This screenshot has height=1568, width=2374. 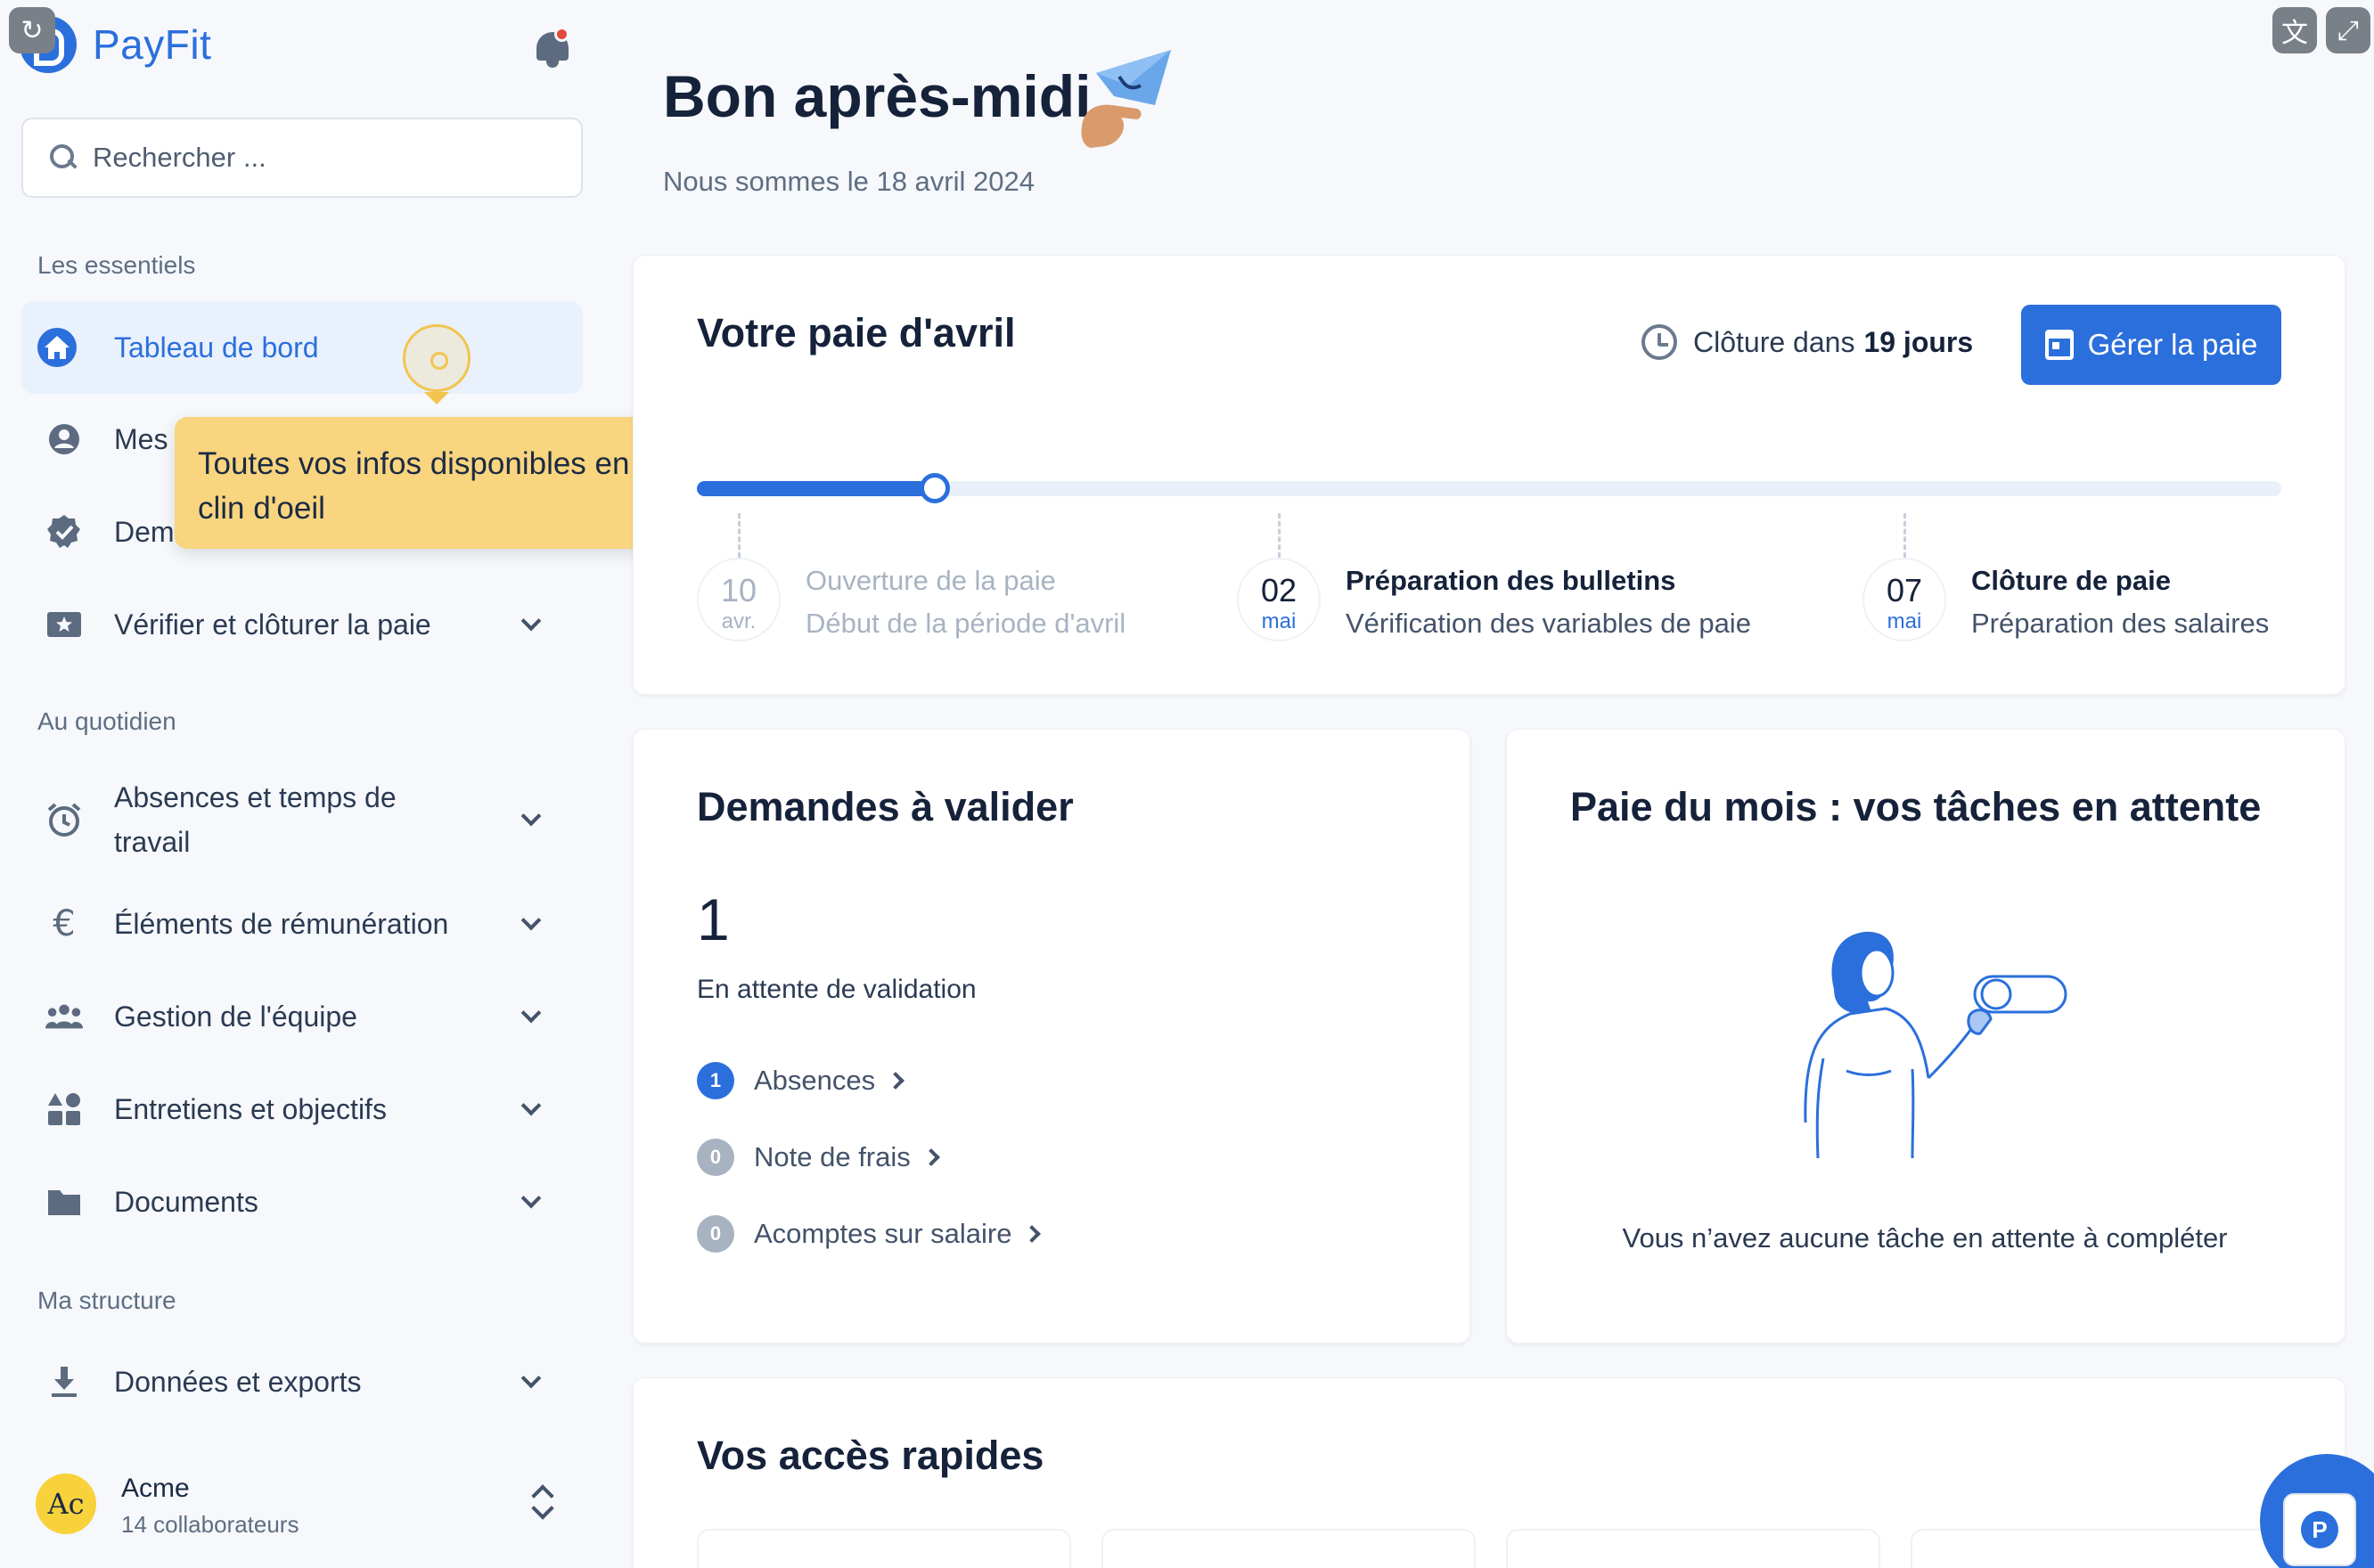 What do you see at coordinates (849, 181) in the screenshot?
I see `today-date: Nous sommes le 18 avril 2024` at bounding box center [849, 181].